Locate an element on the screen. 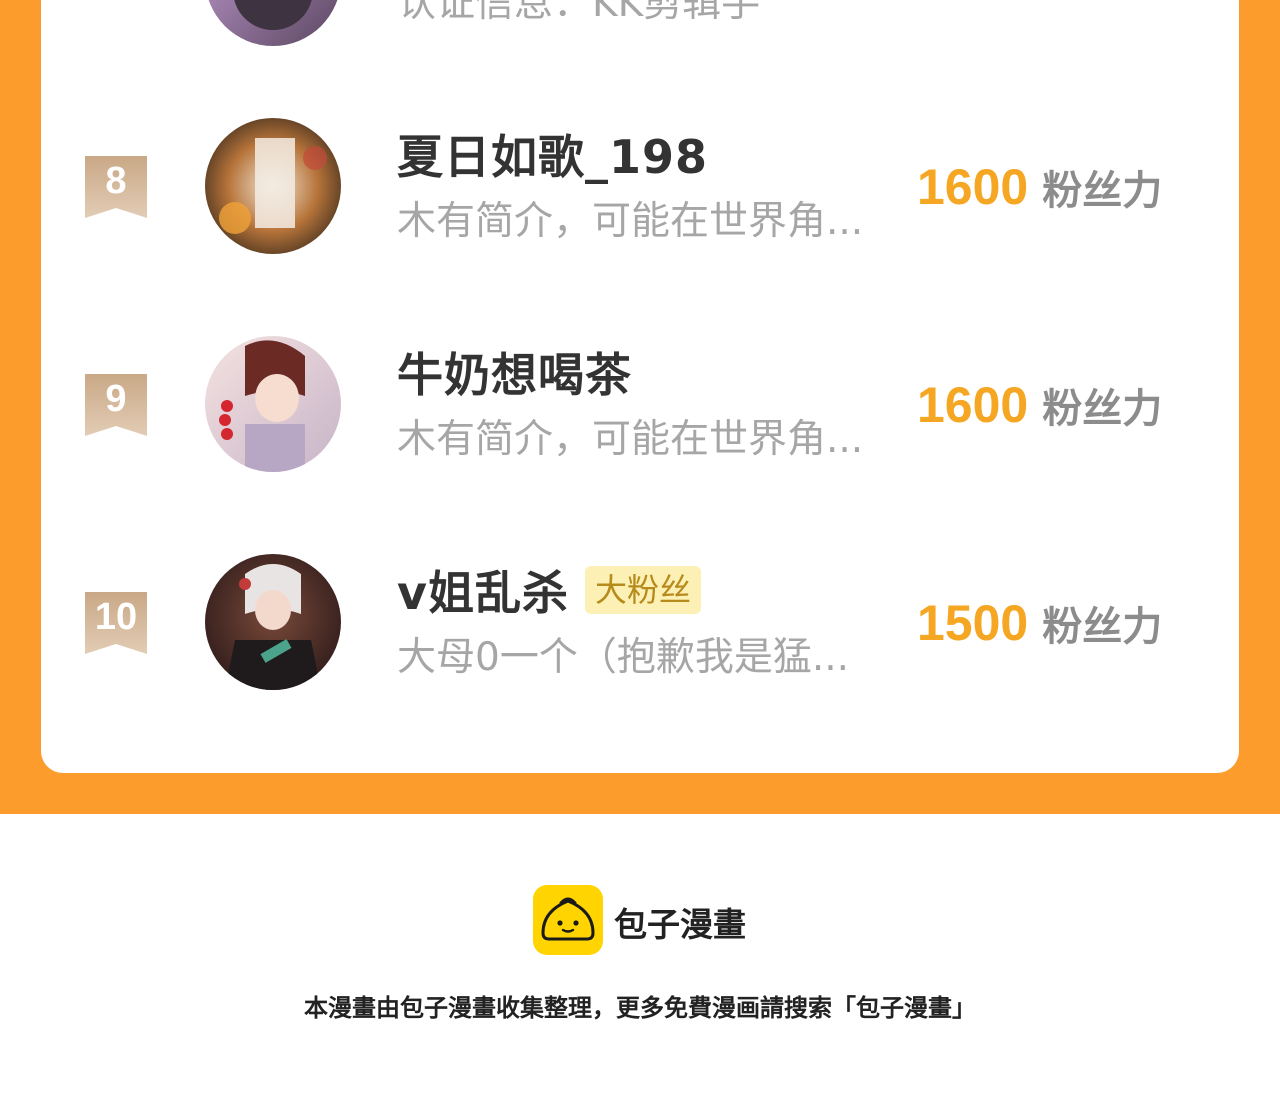 This screenshot has width=1280, height=1096. user-name: 牛奶想喝茶 is located at coordinates (514, 372).